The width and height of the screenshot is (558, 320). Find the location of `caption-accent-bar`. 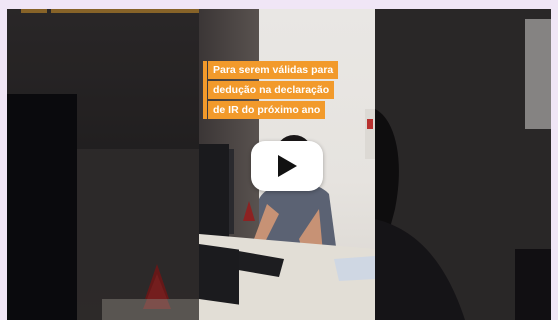

caption-accent-bar is located at coordinates (205, 90).